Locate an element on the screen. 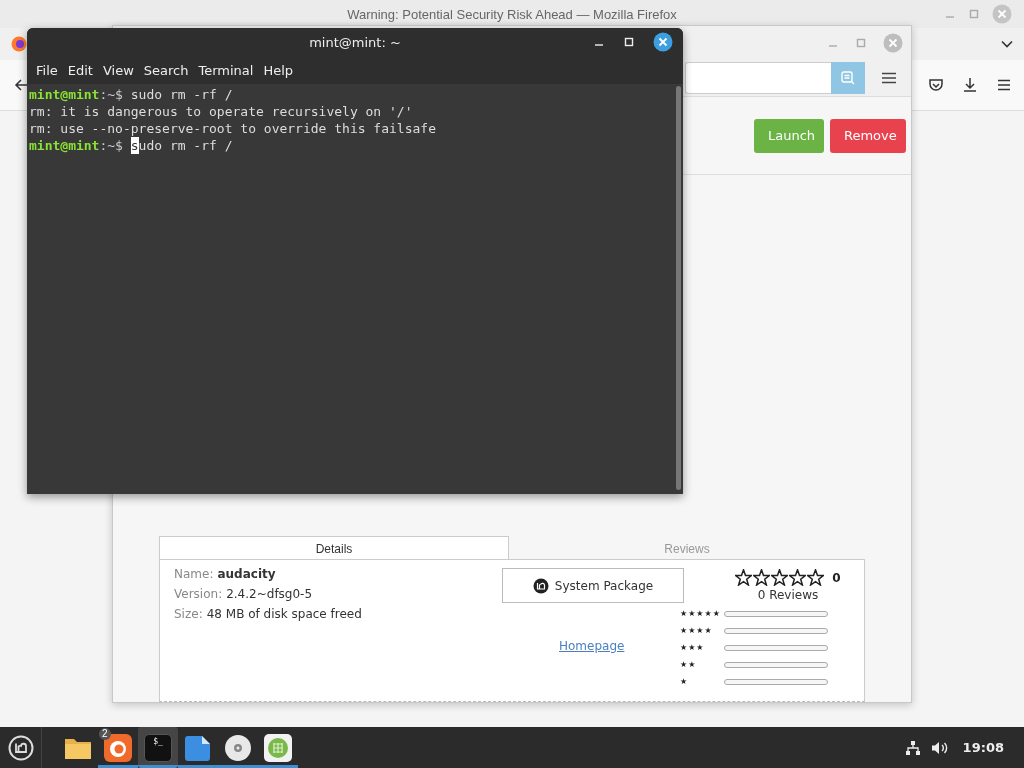 This screenshot has height=768, width=1024. rating-score: 0 is located at coordinates (836, 577).